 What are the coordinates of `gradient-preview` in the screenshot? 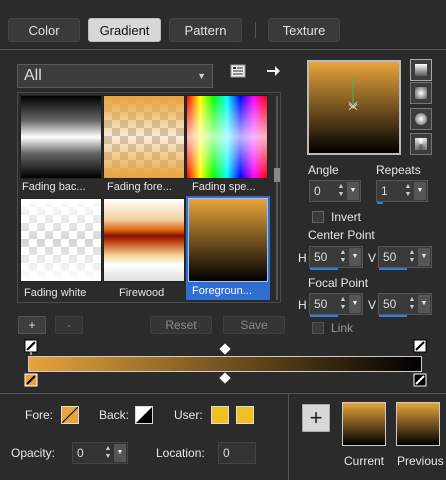 It's located at (354, 107).